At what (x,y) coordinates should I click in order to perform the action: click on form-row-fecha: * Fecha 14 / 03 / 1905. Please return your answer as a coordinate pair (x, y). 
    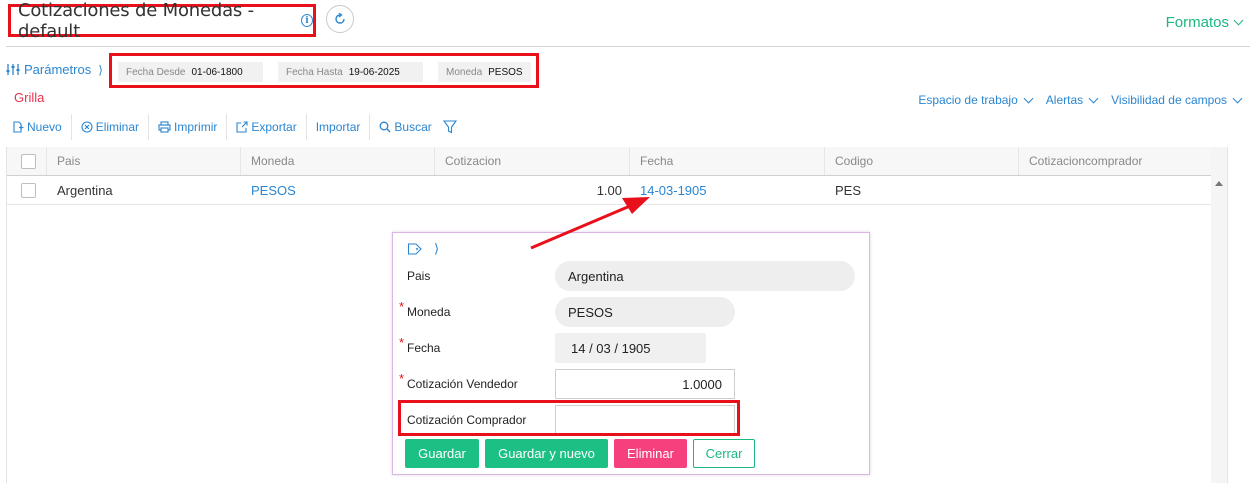
    Looking at the image, I should click on (631, 348).